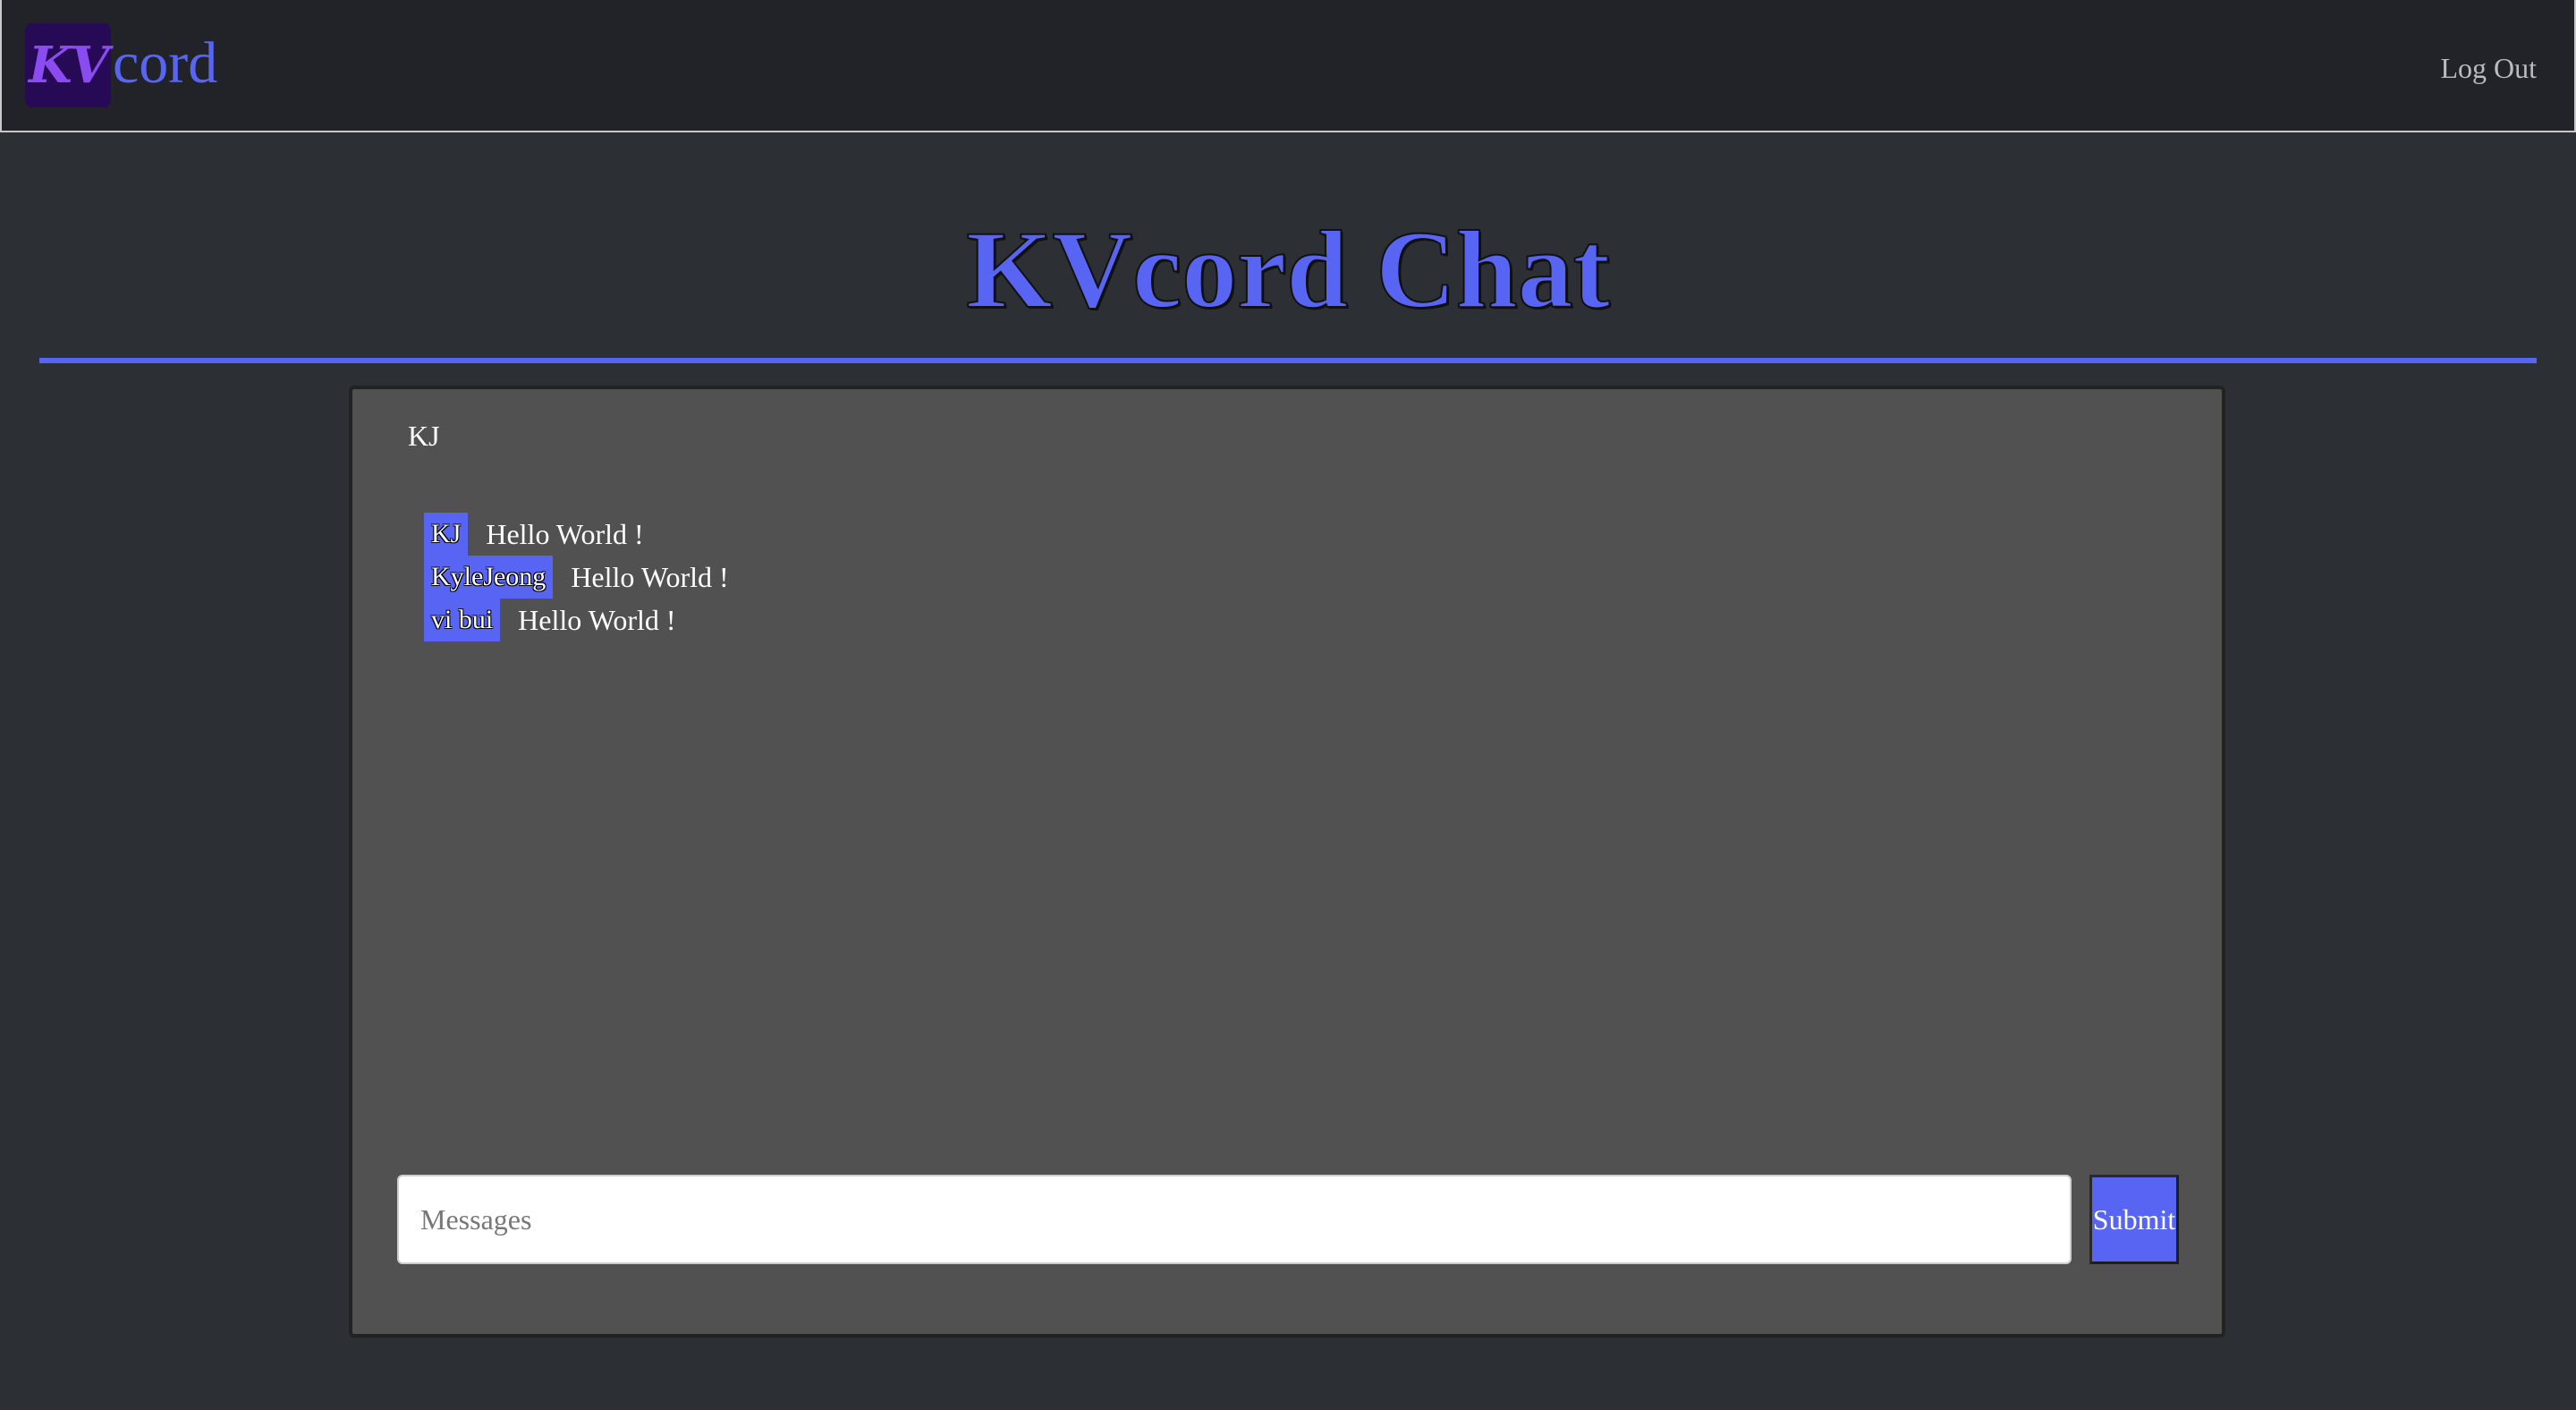 Image resolution: width=2576 pixels, height=1410 pixels. Describe the element at coordinates (1288, 66) in the screenshot. I see `navbar: KV cord Log Out` at that location.